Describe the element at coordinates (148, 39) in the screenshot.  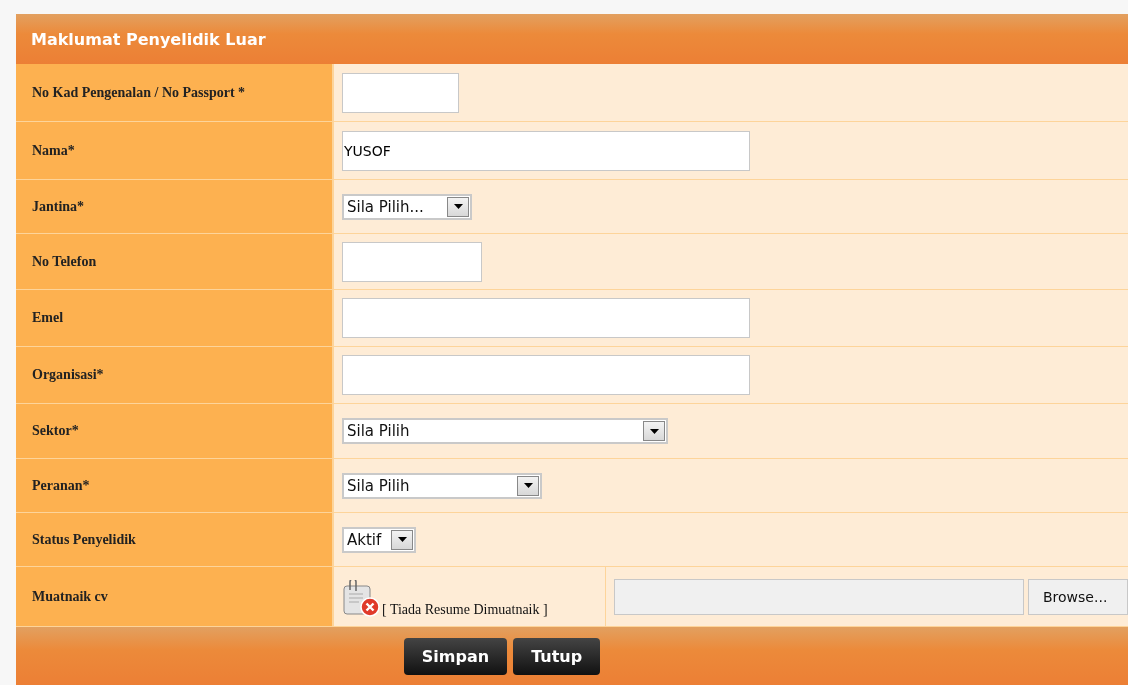
I see `panel-title: Maklumat Penyelidik Luar` at that location.